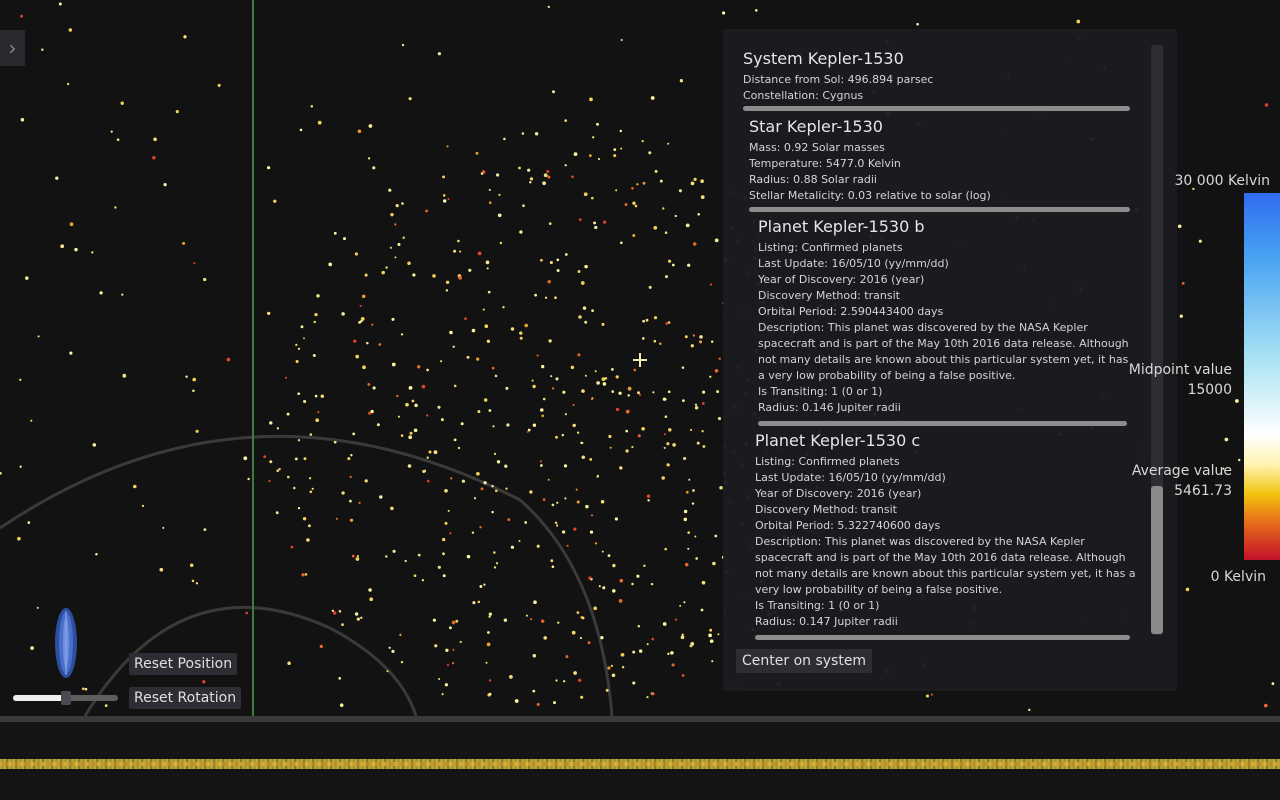 The width and height of the screenshot is (1280, 800). What do you see at coordinates (12, 48) in the screenshot?
I see `sidebar-toggle-button: ›` at bounding box center [12, 48].